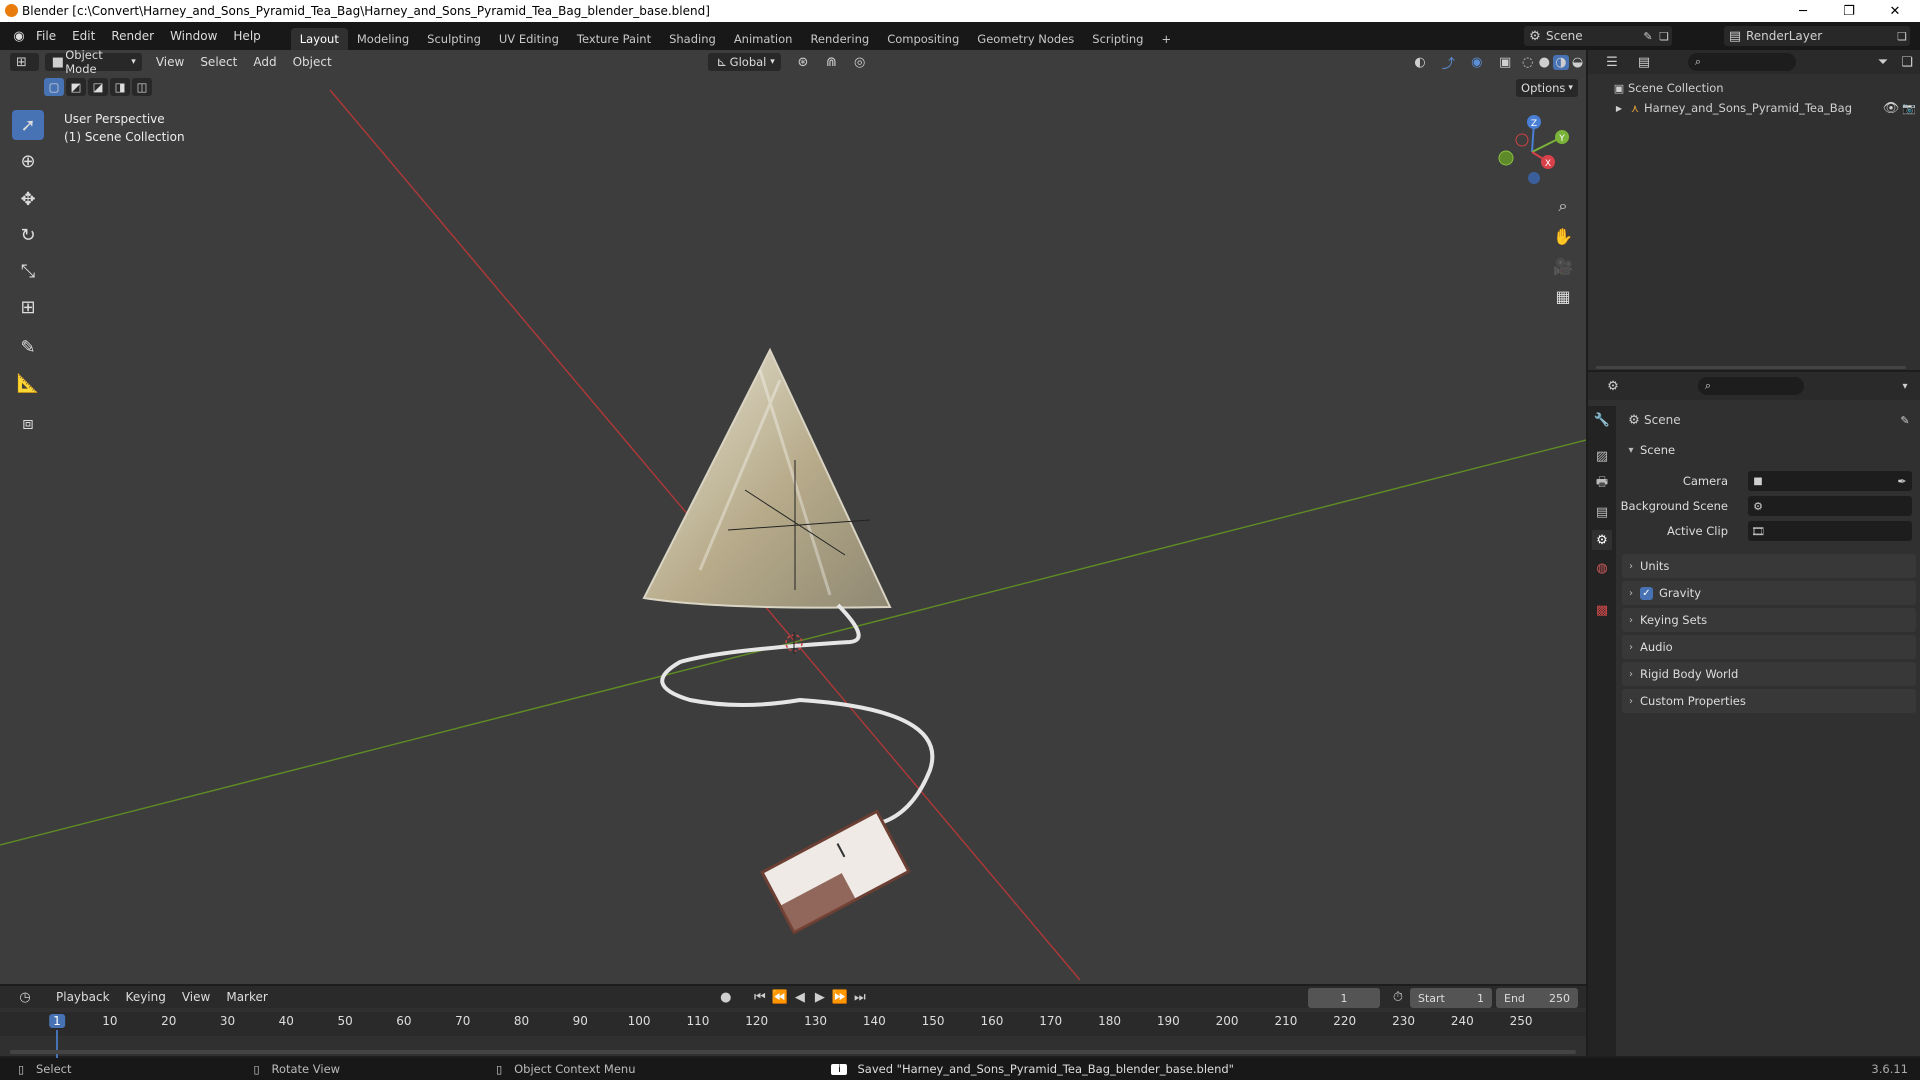  Describe the element at coordinates (1883, 62) in the screenshot. I see `filter-icon: ⏷` at that location.